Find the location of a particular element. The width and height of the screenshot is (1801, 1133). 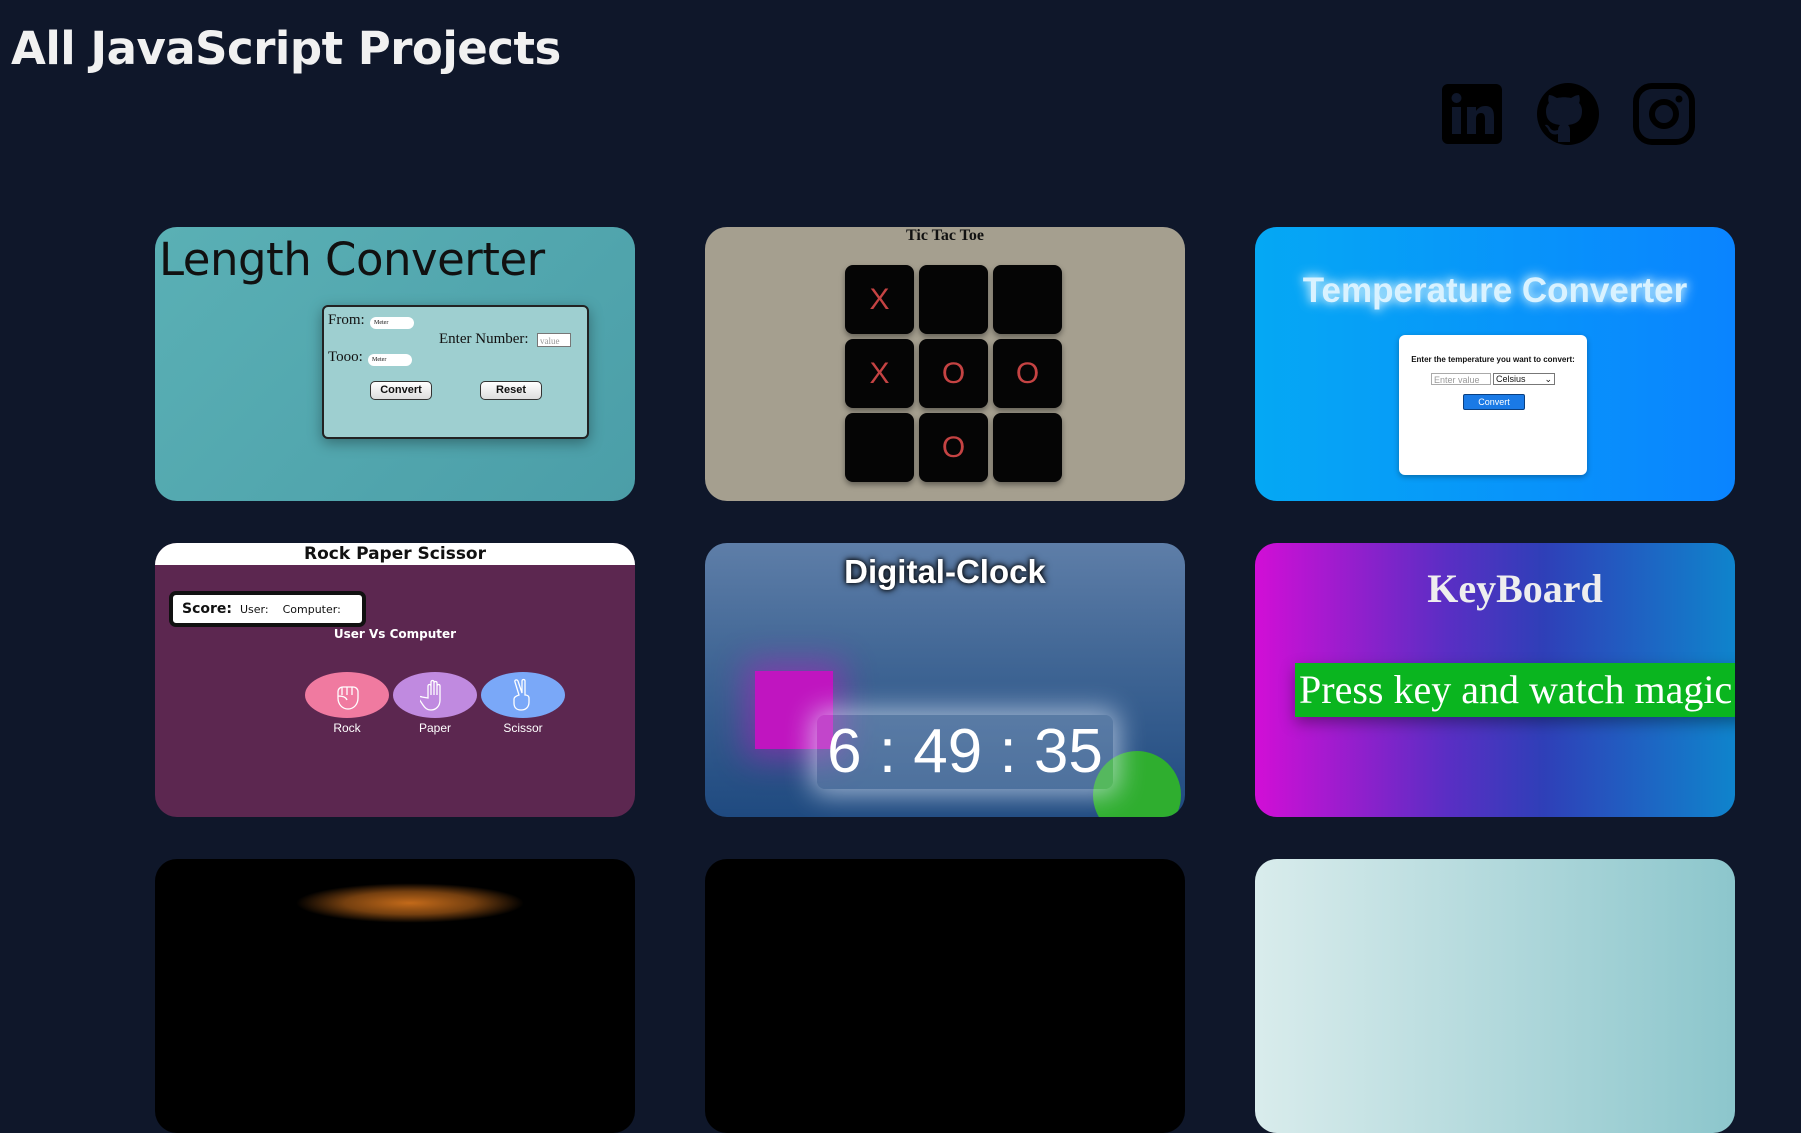

fist-icon is located at coordinates (348, 698).